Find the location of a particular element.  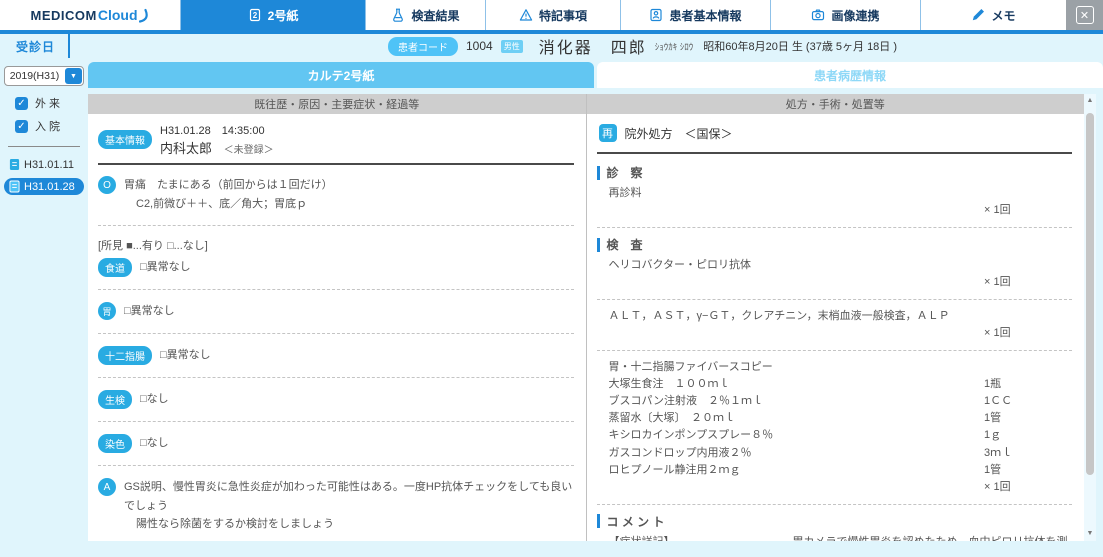

scroll-up-icon: ▲ is located at coordinates (1090, 101).